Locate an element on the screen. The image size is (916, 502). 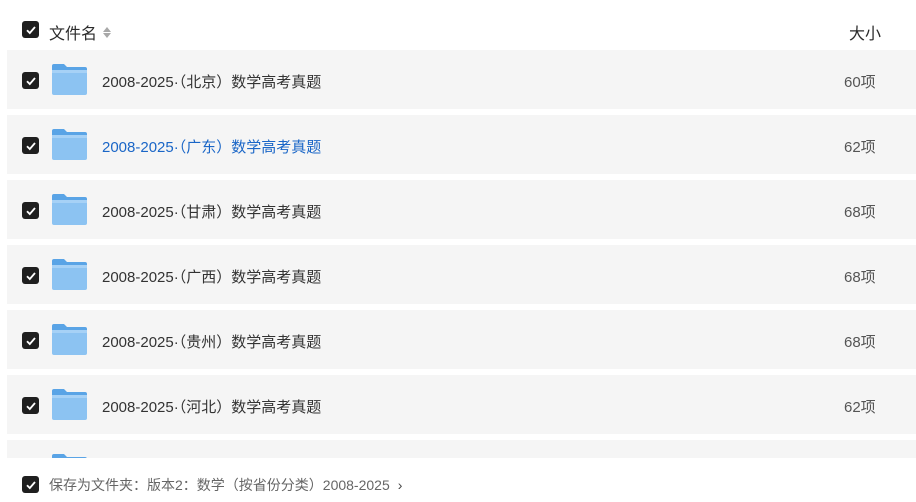
column-name-label: 文件名 is located at coordinates (73, 34).